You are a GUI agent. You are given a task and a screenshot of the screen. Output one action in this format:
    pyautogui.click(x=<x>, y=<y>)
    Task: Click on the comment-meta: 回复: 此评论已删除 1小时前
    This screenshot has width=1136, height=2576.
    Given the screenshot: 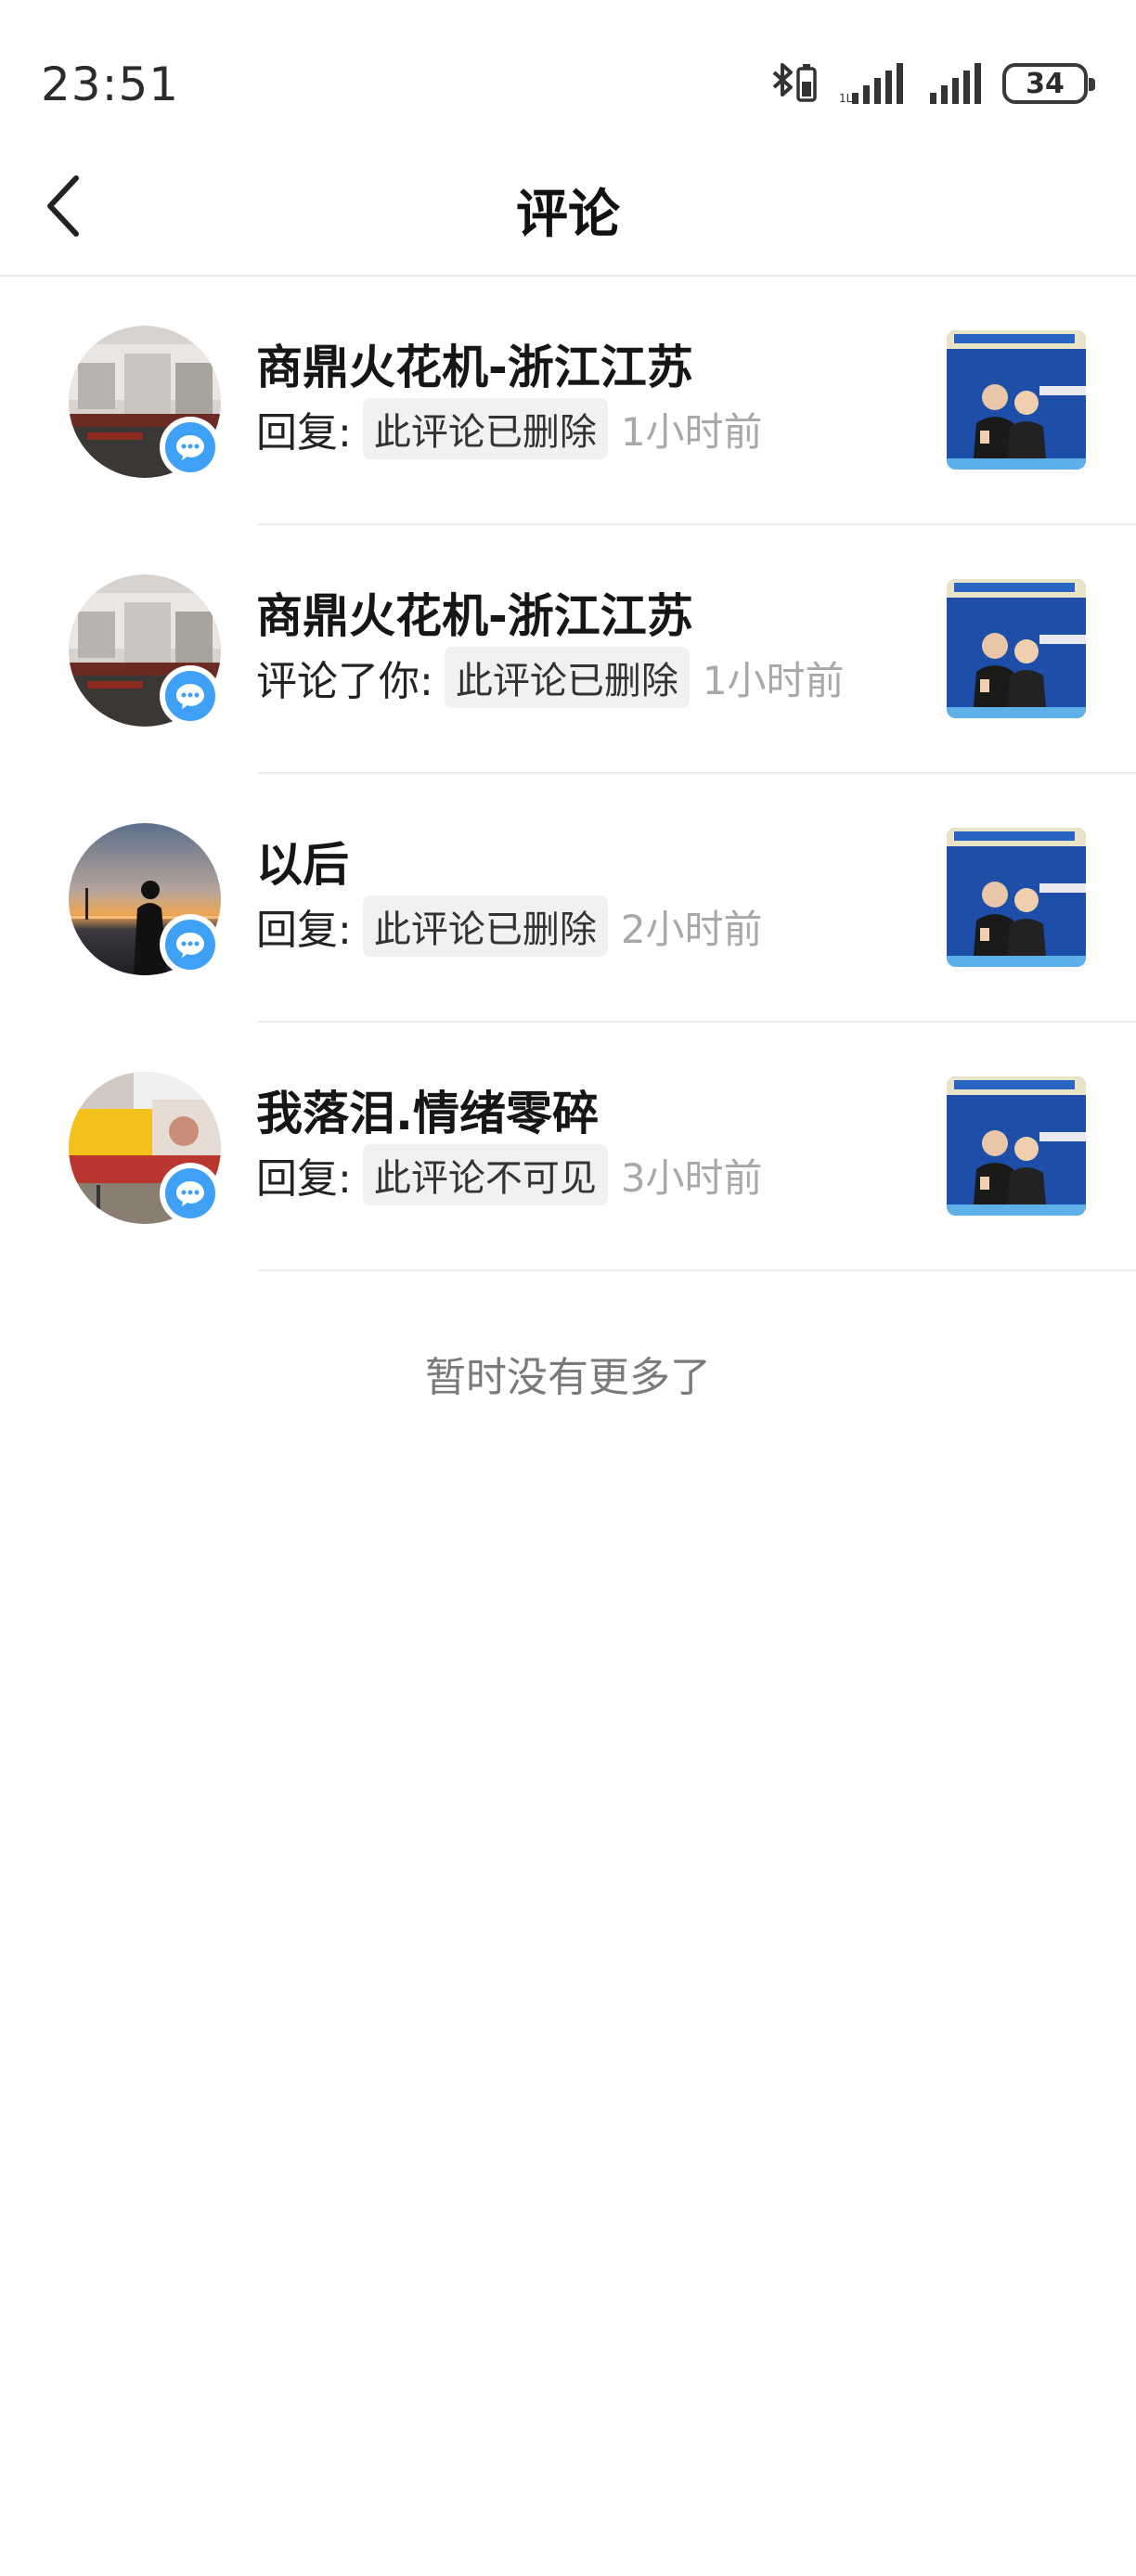 What is the action you would take?
    pyautogui.click(x=509, y=428)
    